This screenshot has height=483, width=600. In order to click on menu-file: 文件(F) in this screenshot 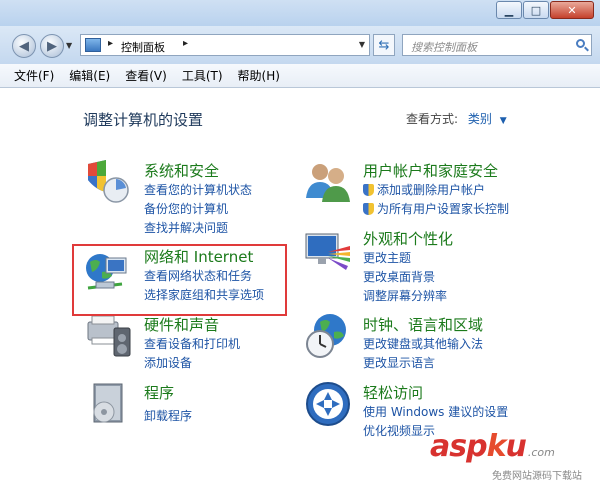, I will do `click(34, 75)`.